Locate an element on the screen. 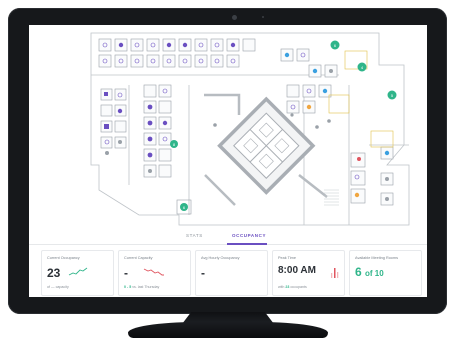 This screenshot has height=338, width=455. tab-occupancy: OCCUPANCY is located at coordinates (249, 235).